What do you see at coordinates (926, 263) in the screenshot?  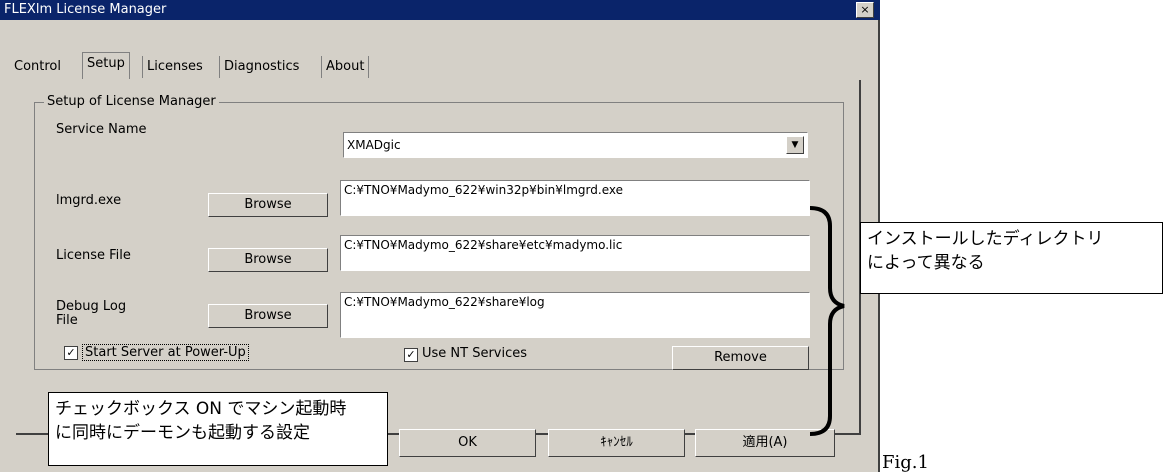 I see `directory-note-line-2: によって異なる` at bounding box center [926, 263].